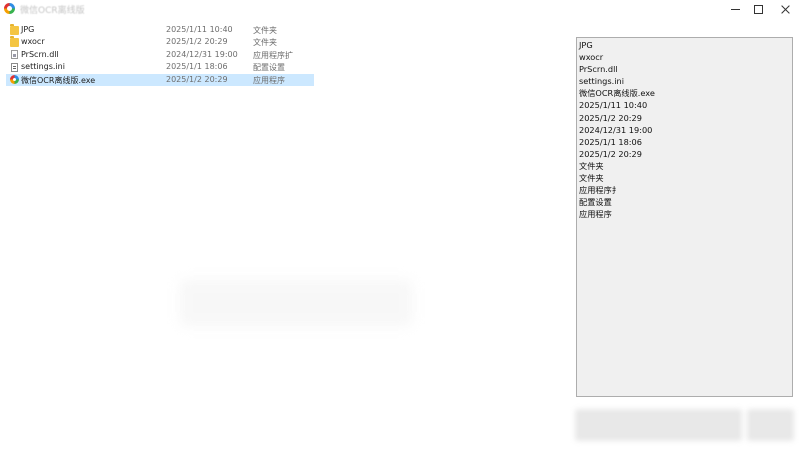 The width and height of the screenshot is (800, 459). Describe the element at coordinates (684, 214) in the screenshot. I see `listbox-item: 应用程序` at that location.